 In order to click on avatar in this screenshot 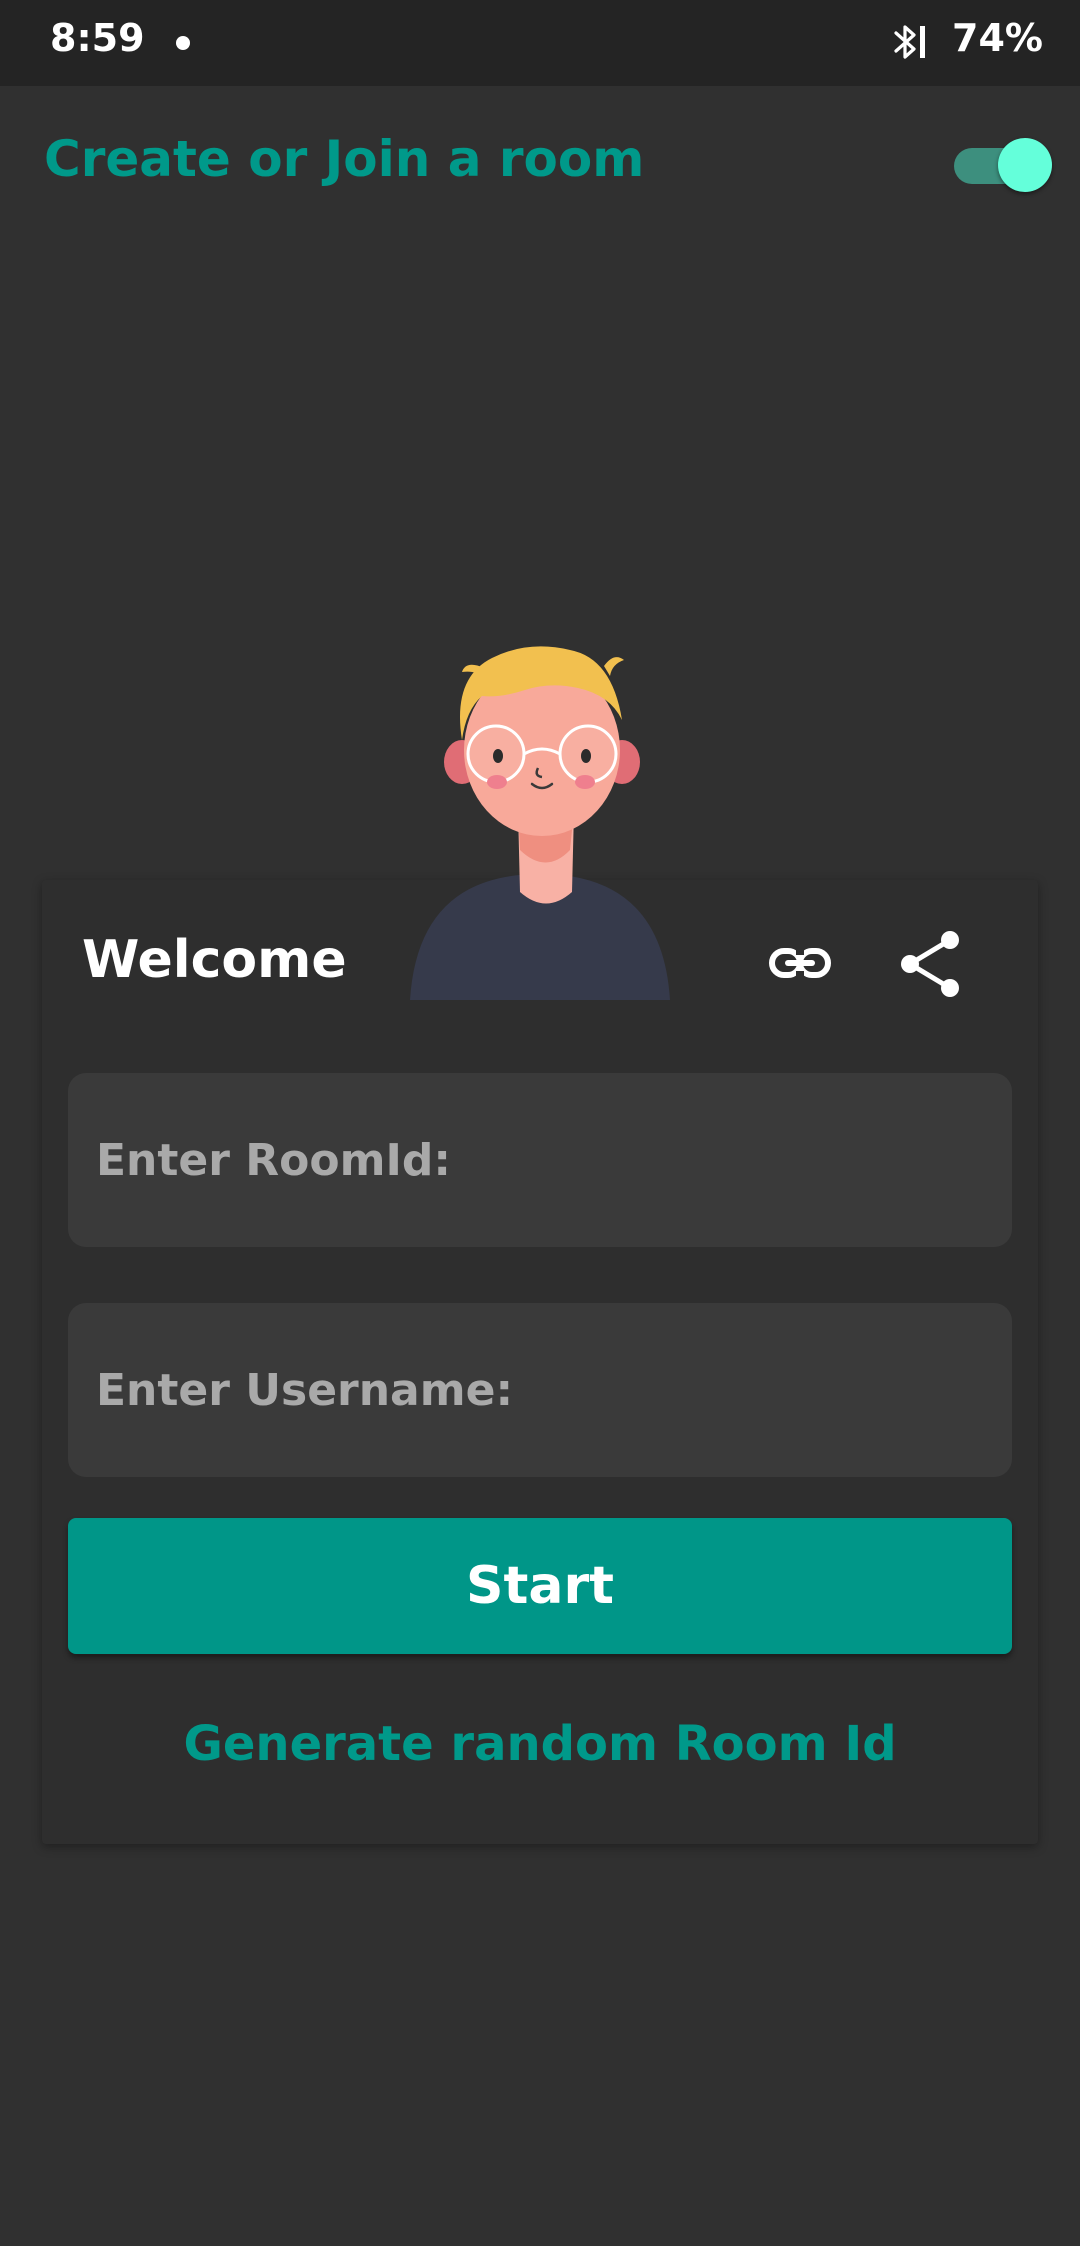, I will do `click(540, 817)`.